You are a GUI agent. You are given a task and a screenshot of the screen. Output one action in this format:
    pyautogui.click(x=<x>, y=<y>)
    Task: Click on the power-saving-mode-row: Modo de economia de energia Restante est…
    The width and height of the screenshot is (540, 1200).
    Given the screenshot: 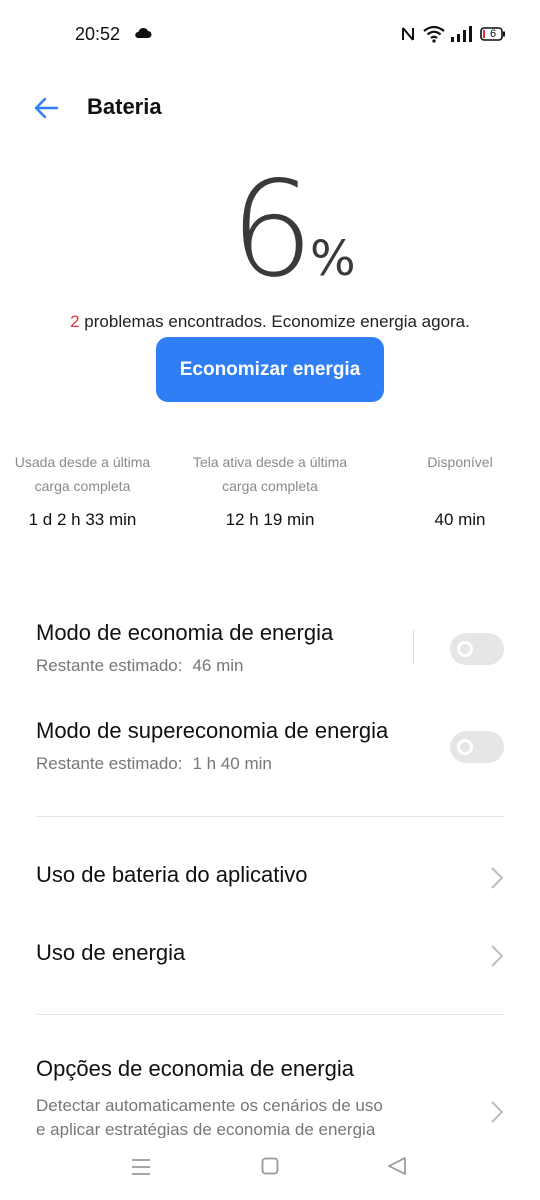 What is the action you would take?
    pyautogui.click(x=270, y=648)
    